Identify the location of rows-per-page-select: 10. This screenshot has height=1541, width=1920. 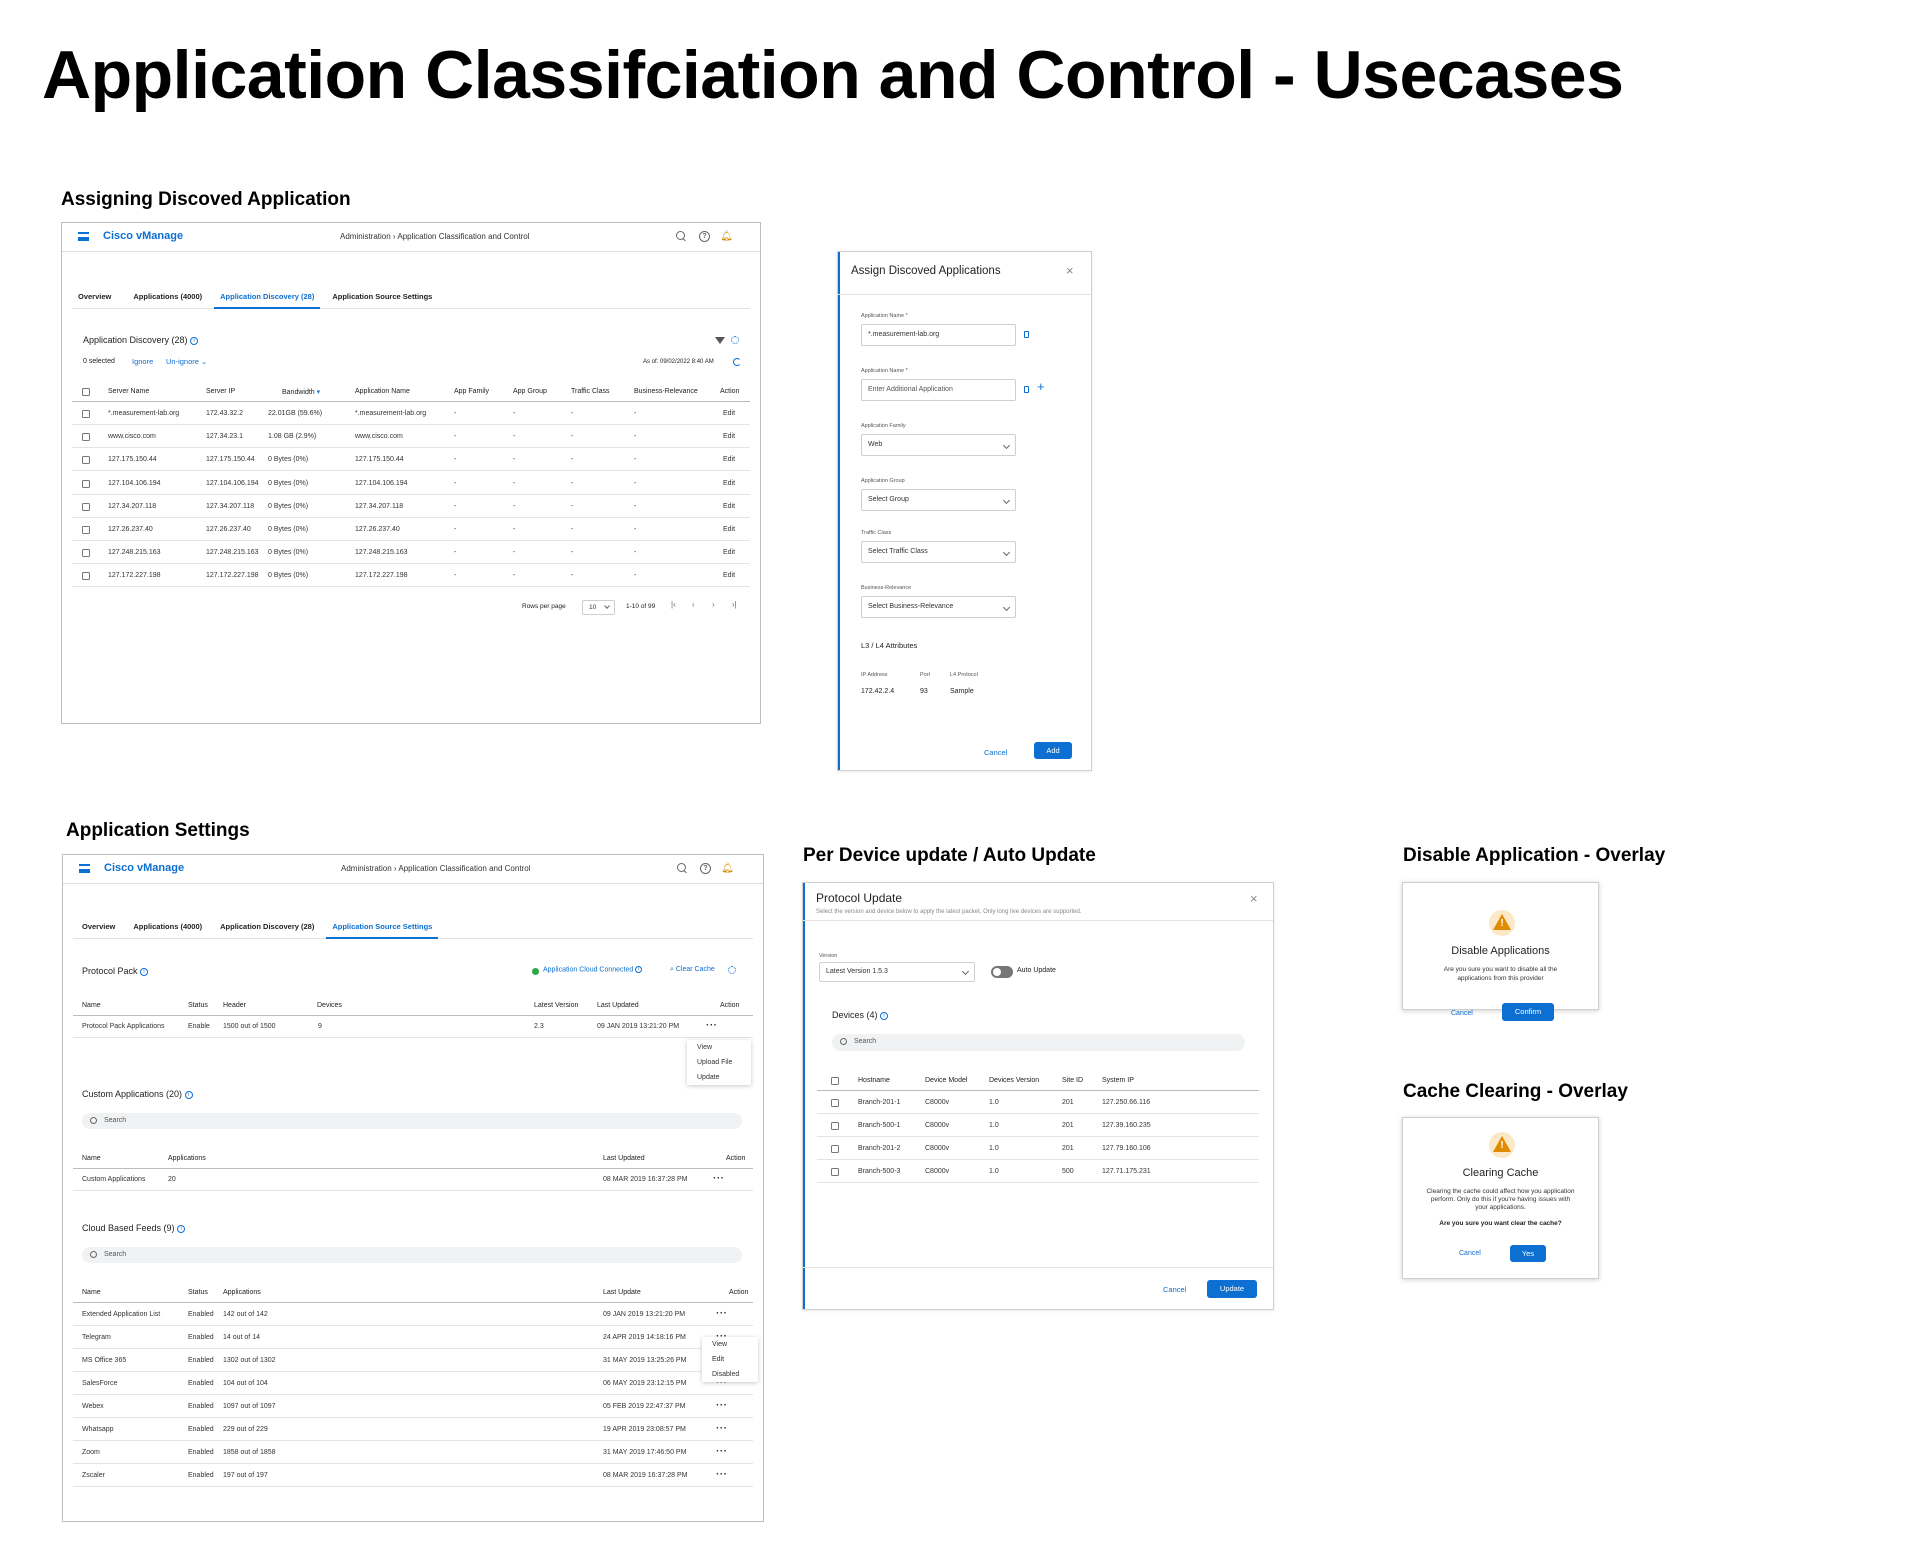
(598, 607).